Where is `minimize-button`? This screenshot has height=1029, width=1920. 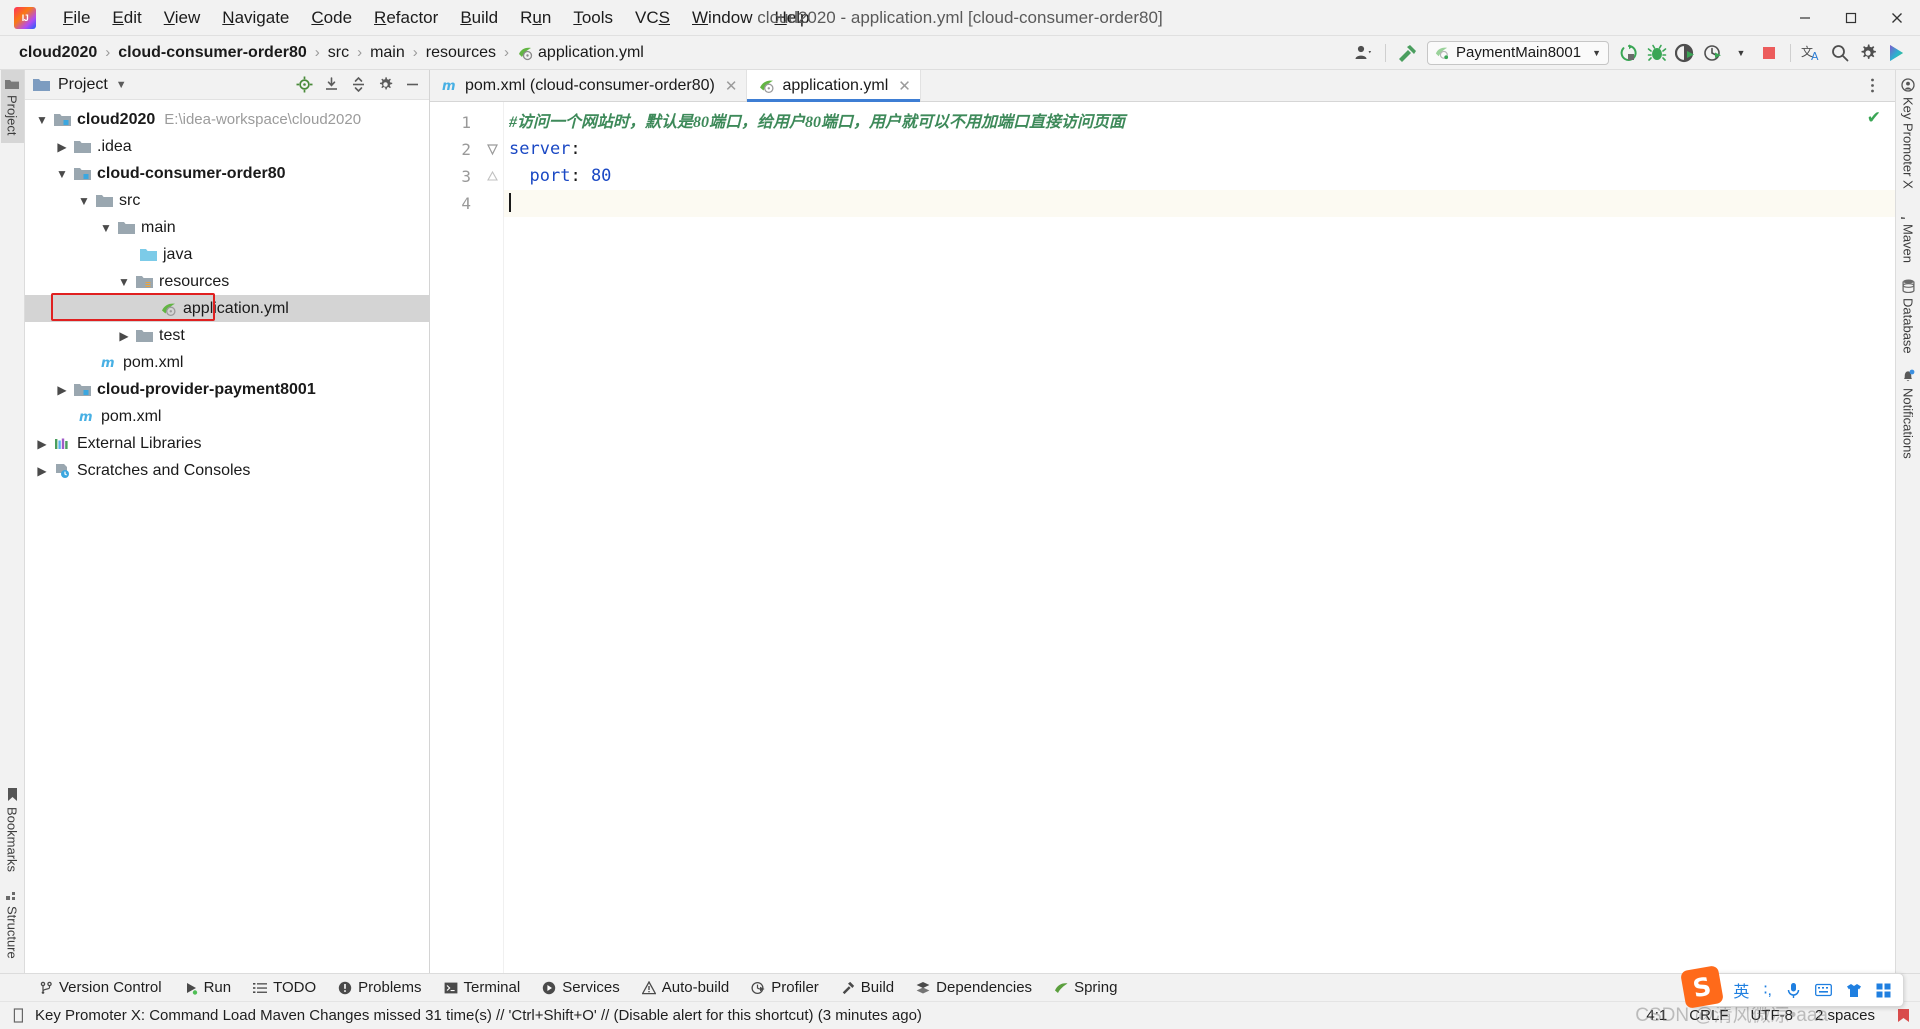 minimize-button is located at coordinates (1805, 18).